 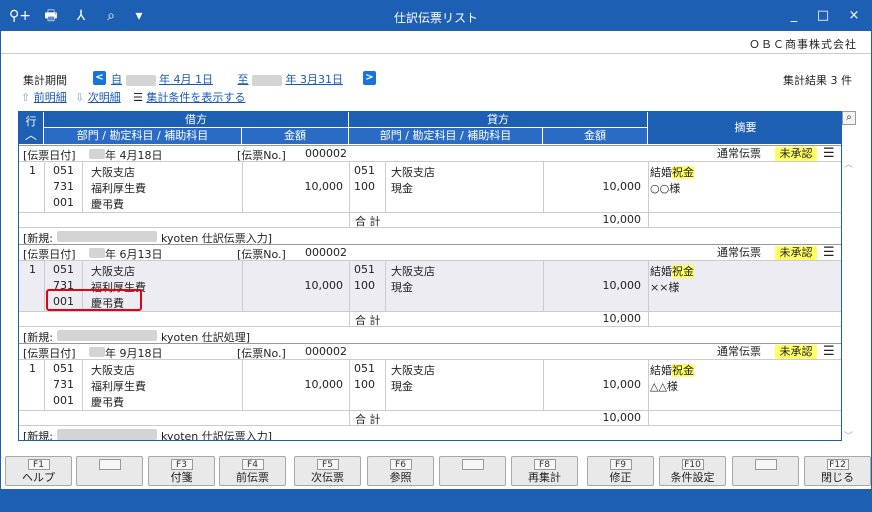 I want to click on blurred-user, so click(x=107, y=434).